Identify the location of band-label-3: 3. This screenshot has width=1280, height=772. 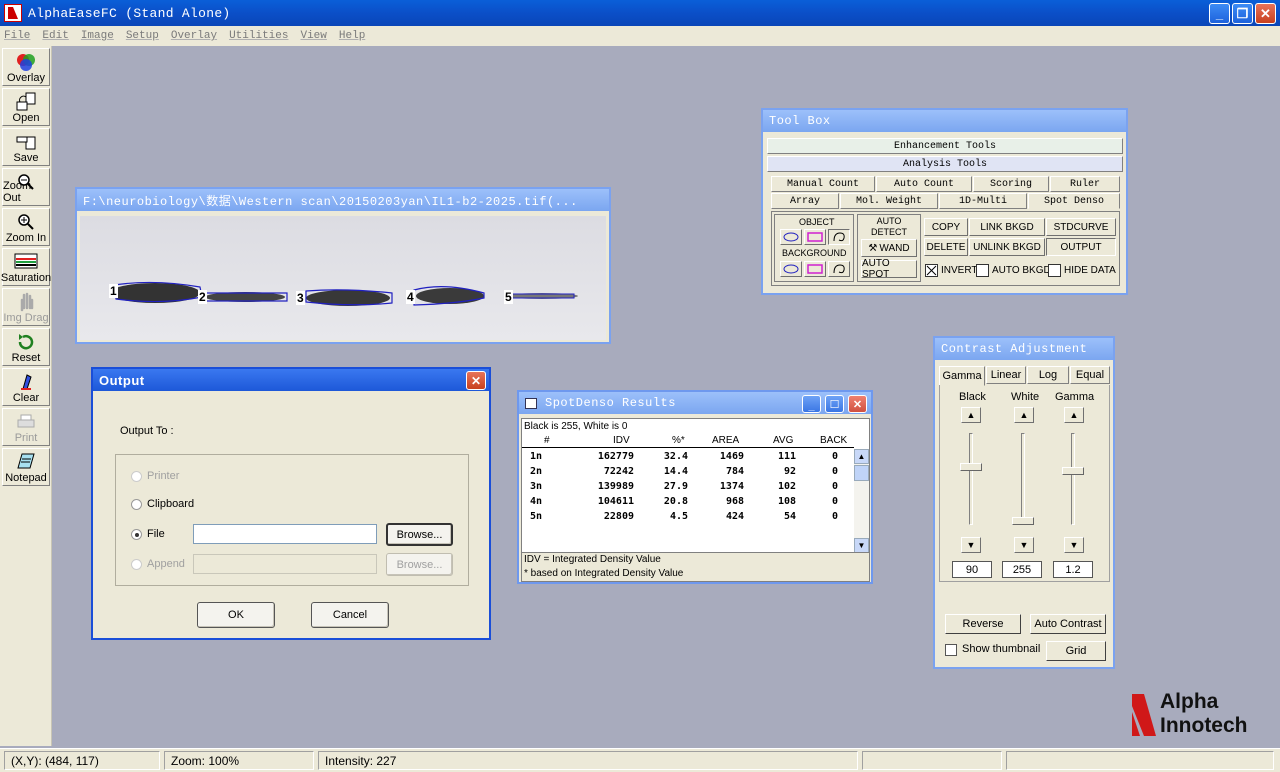
(300, 298).